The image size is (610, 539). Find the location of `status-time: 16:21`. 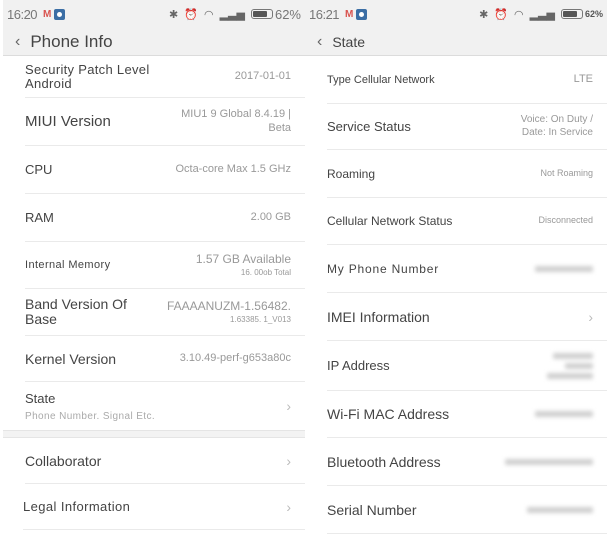

status-time: 16:21 is located at coordinates (324, 14).